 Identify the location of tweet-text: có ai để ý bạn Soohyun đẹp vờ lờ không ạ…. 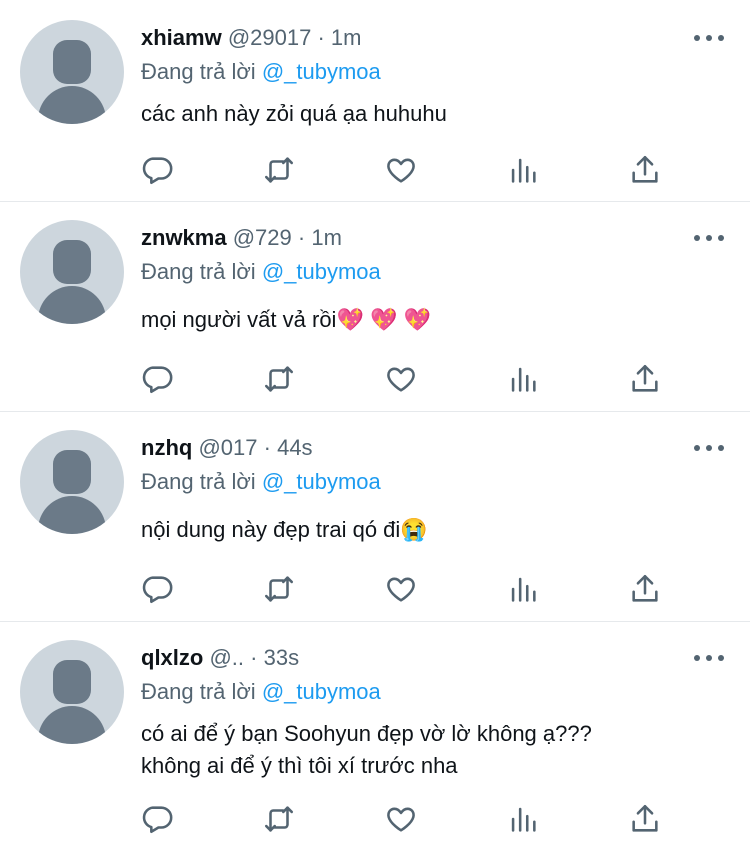
(366, 750).